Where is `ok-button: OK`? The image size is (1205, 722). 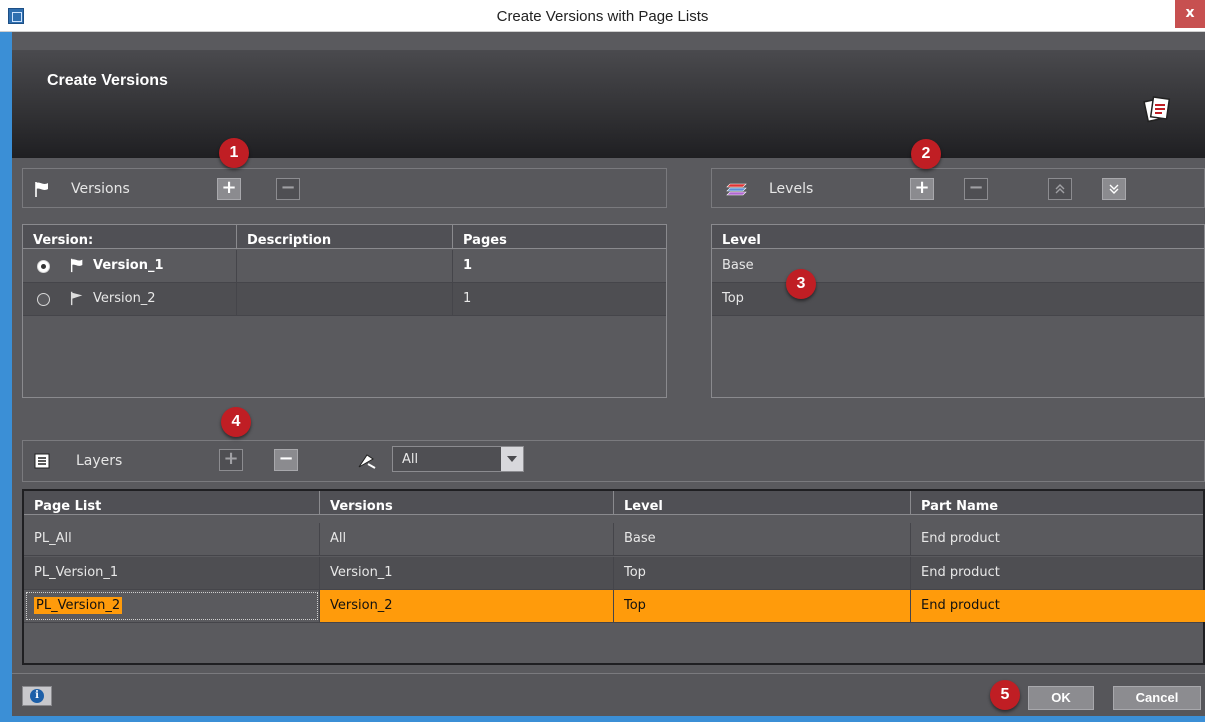 ok-button: OK is located at coordinates (1061, 698).